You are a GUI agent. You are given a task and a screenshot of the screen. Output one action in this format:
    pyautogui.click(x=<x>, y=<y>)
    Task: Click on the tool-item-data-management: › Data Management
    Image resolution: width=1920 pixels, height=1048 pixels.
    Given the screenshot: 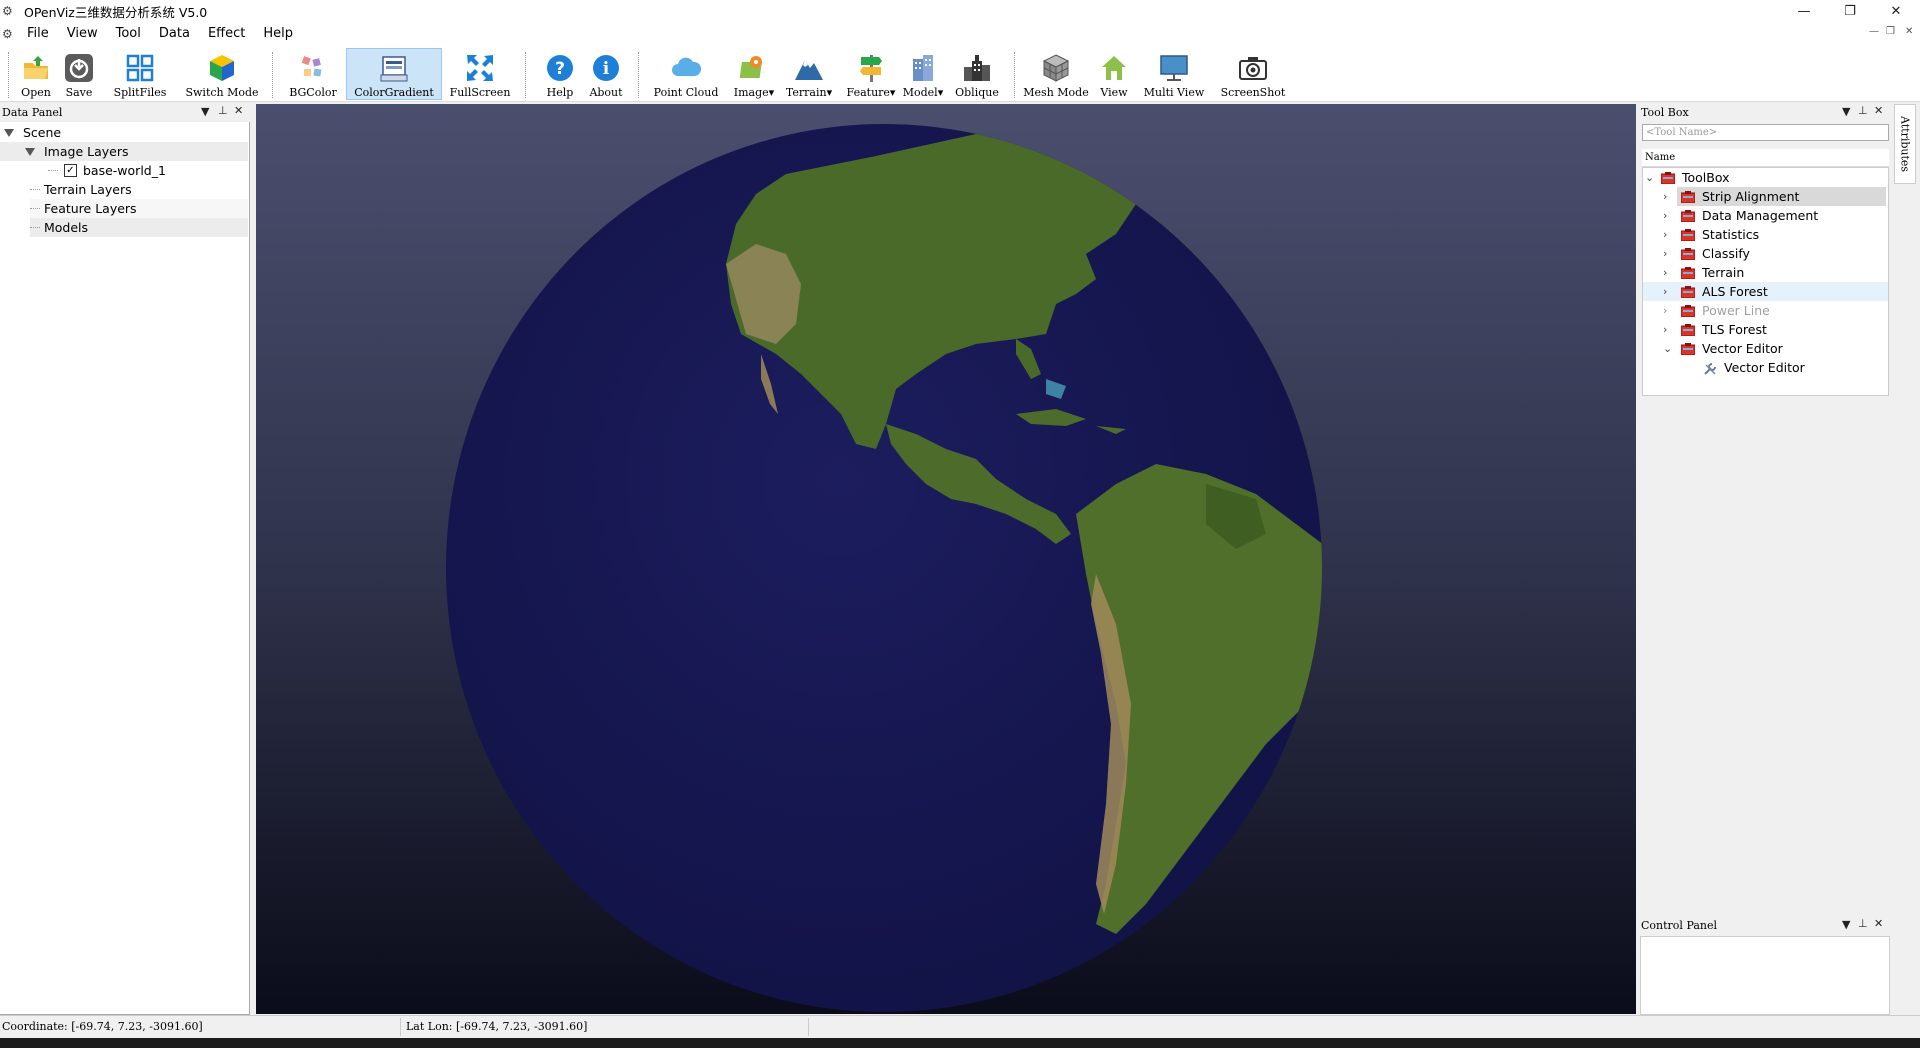 What is the action you would take?
    pyautogui.click(x=1774, y=215)
    